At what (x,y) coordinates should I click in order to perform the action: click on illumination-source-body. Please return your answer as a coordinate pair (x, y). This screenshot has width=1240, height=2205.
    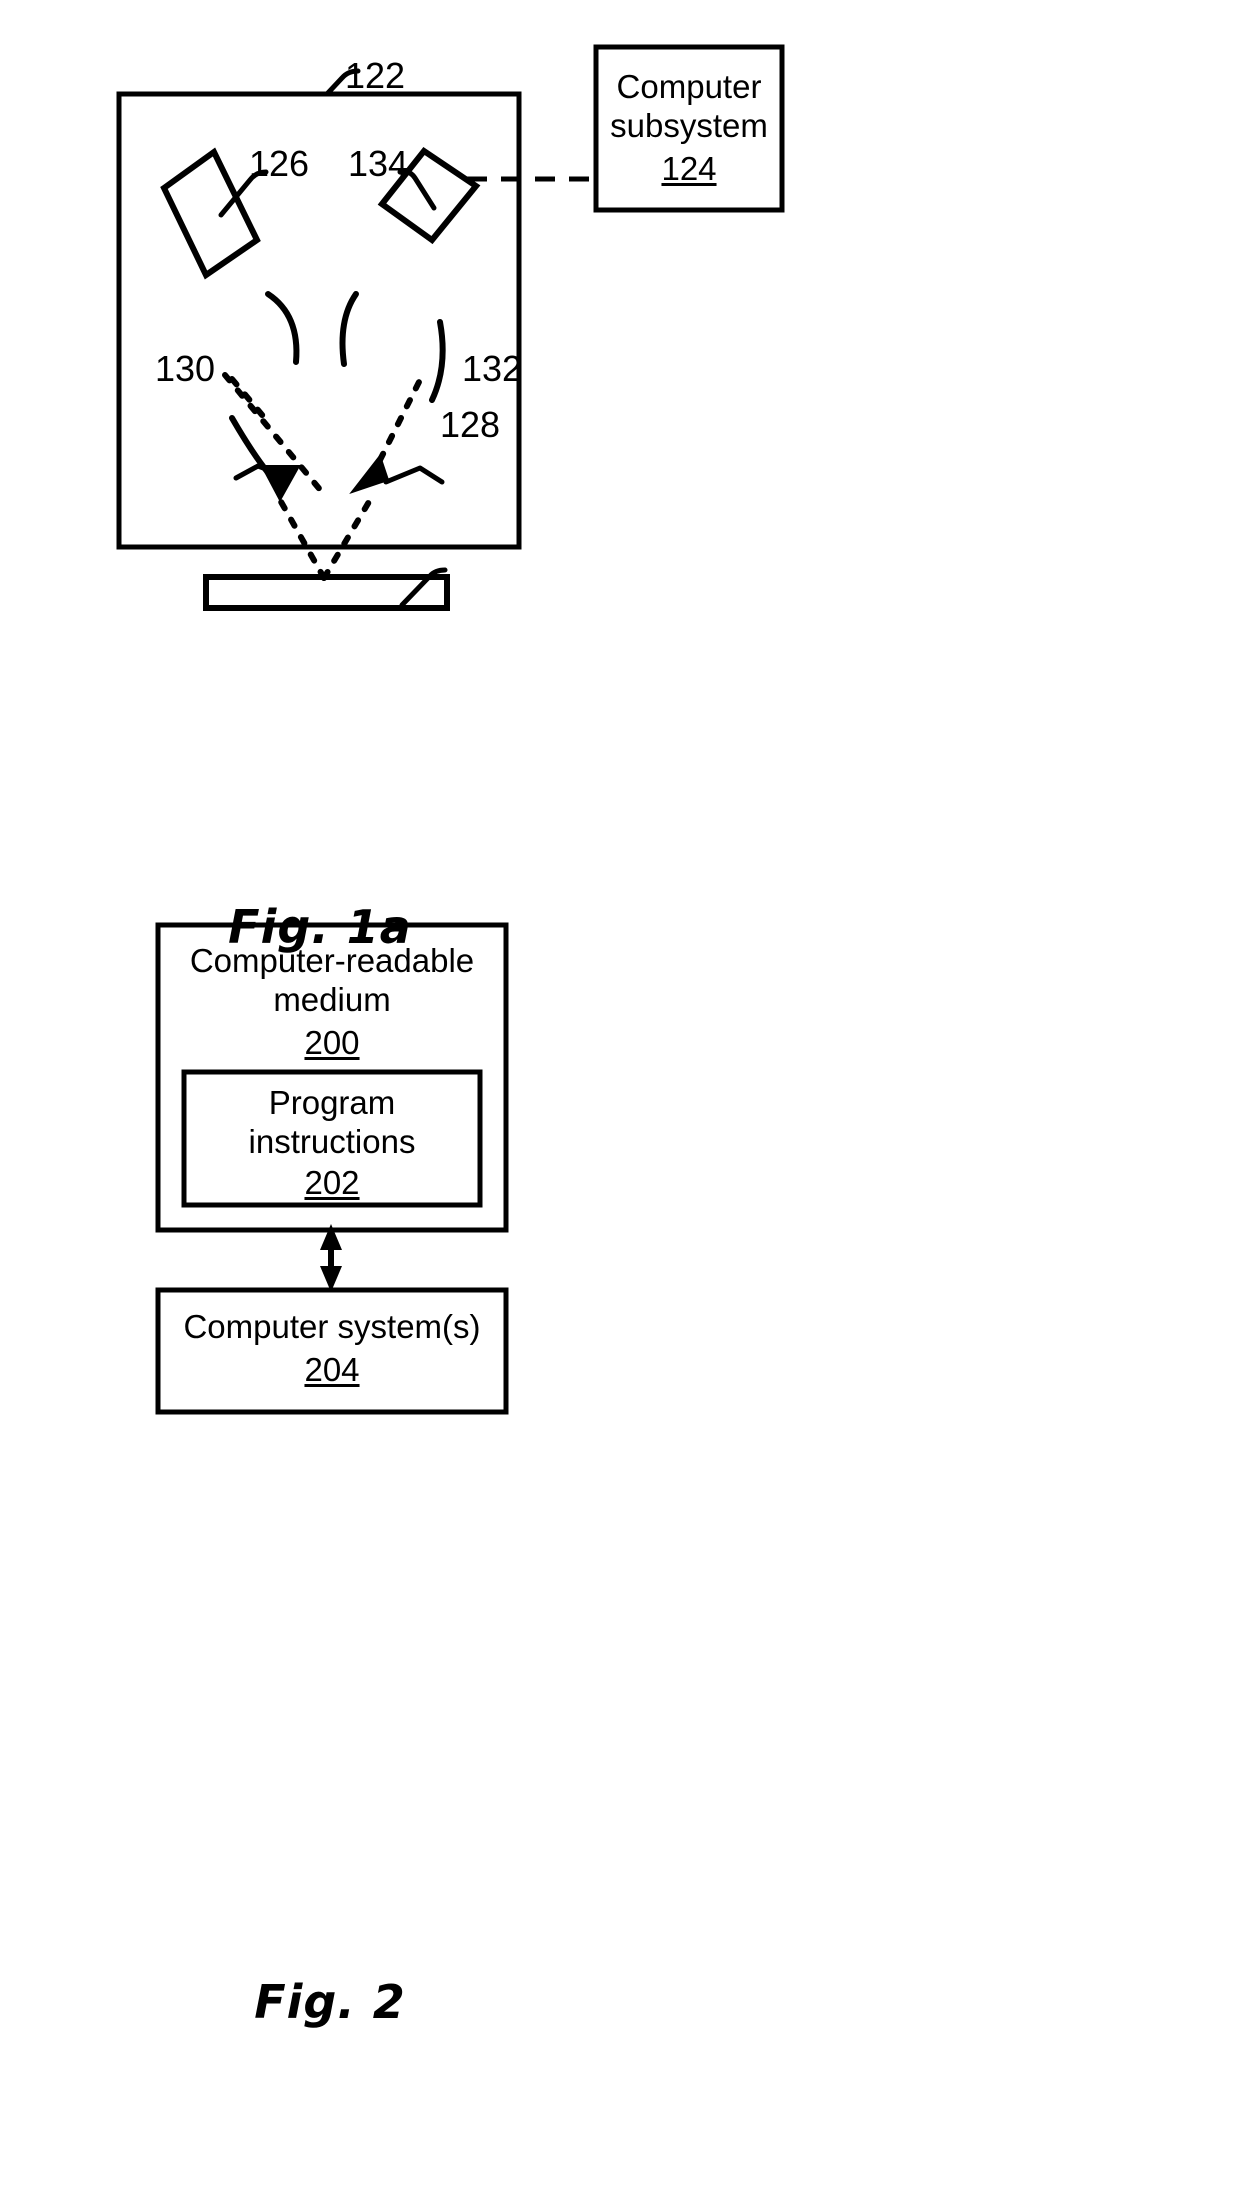
    Looking at the image, I should click on (210, 213).